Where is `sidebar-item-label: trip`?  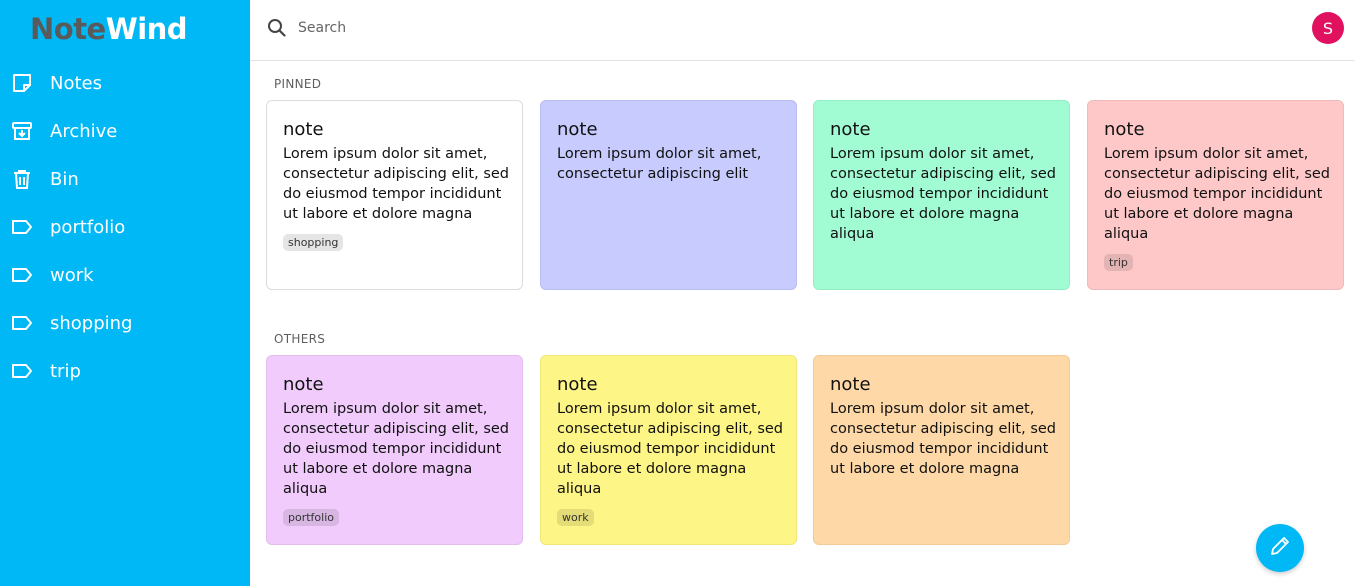
sidebar-item-label: trip is located at coordinates (65, 371).